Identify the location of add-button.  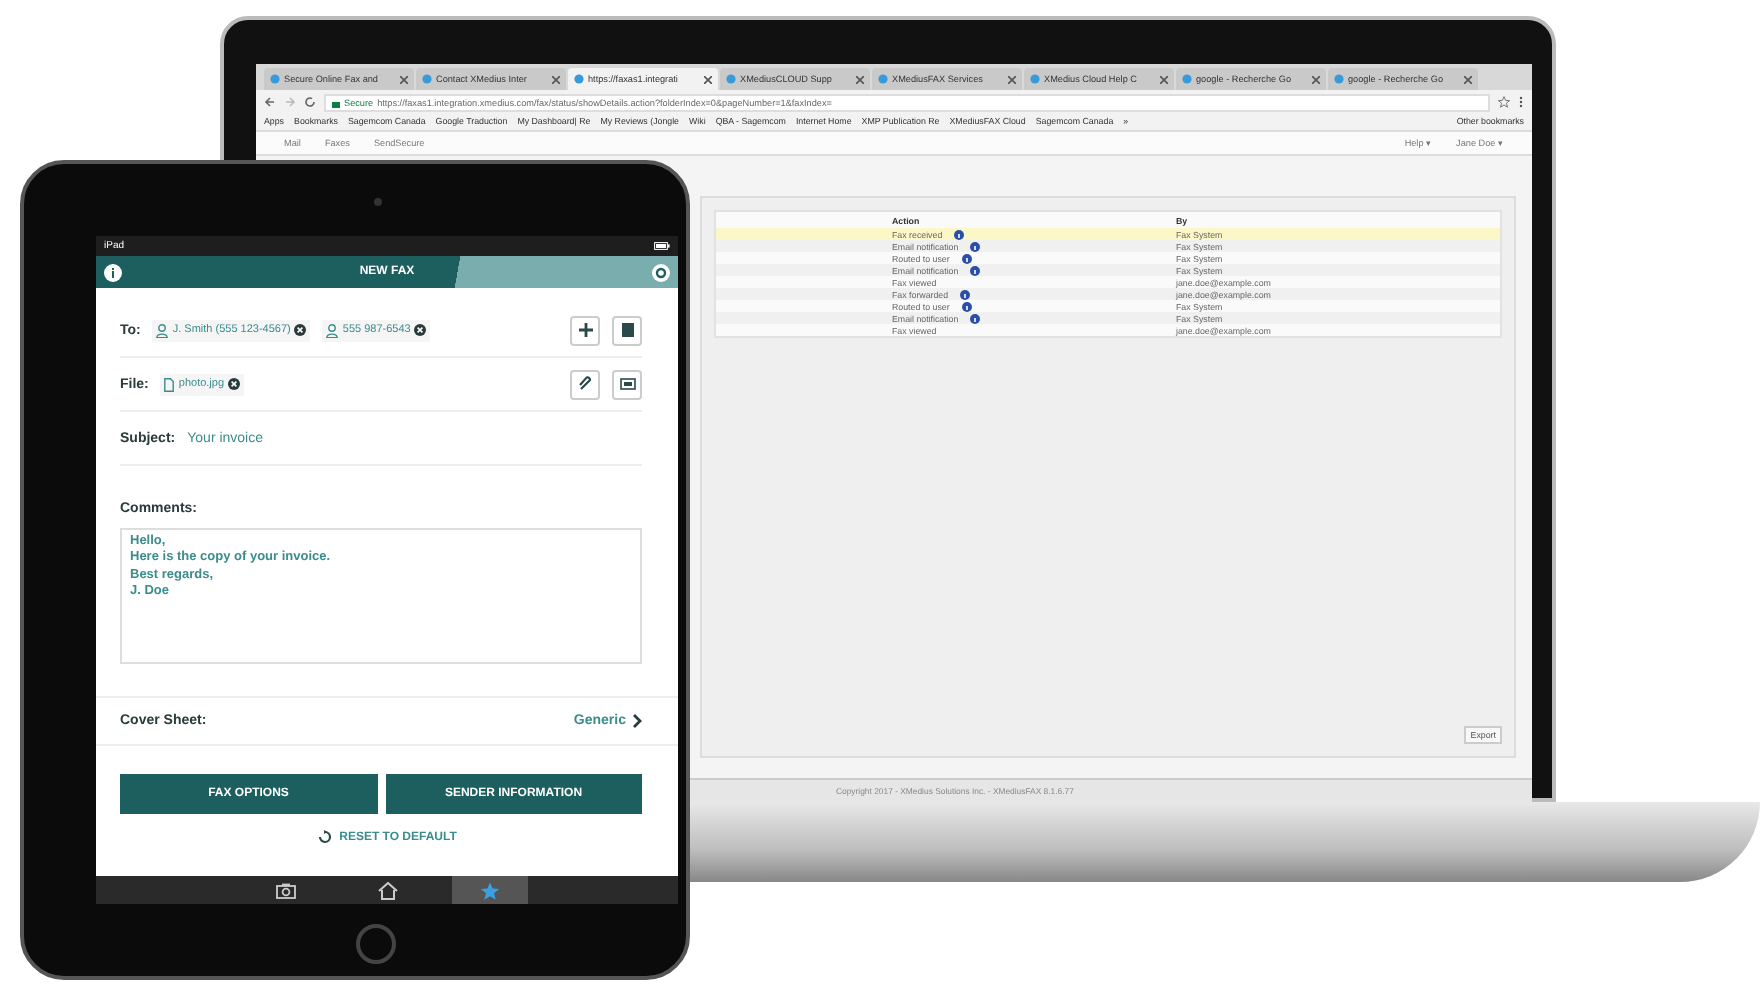
(585, 330).